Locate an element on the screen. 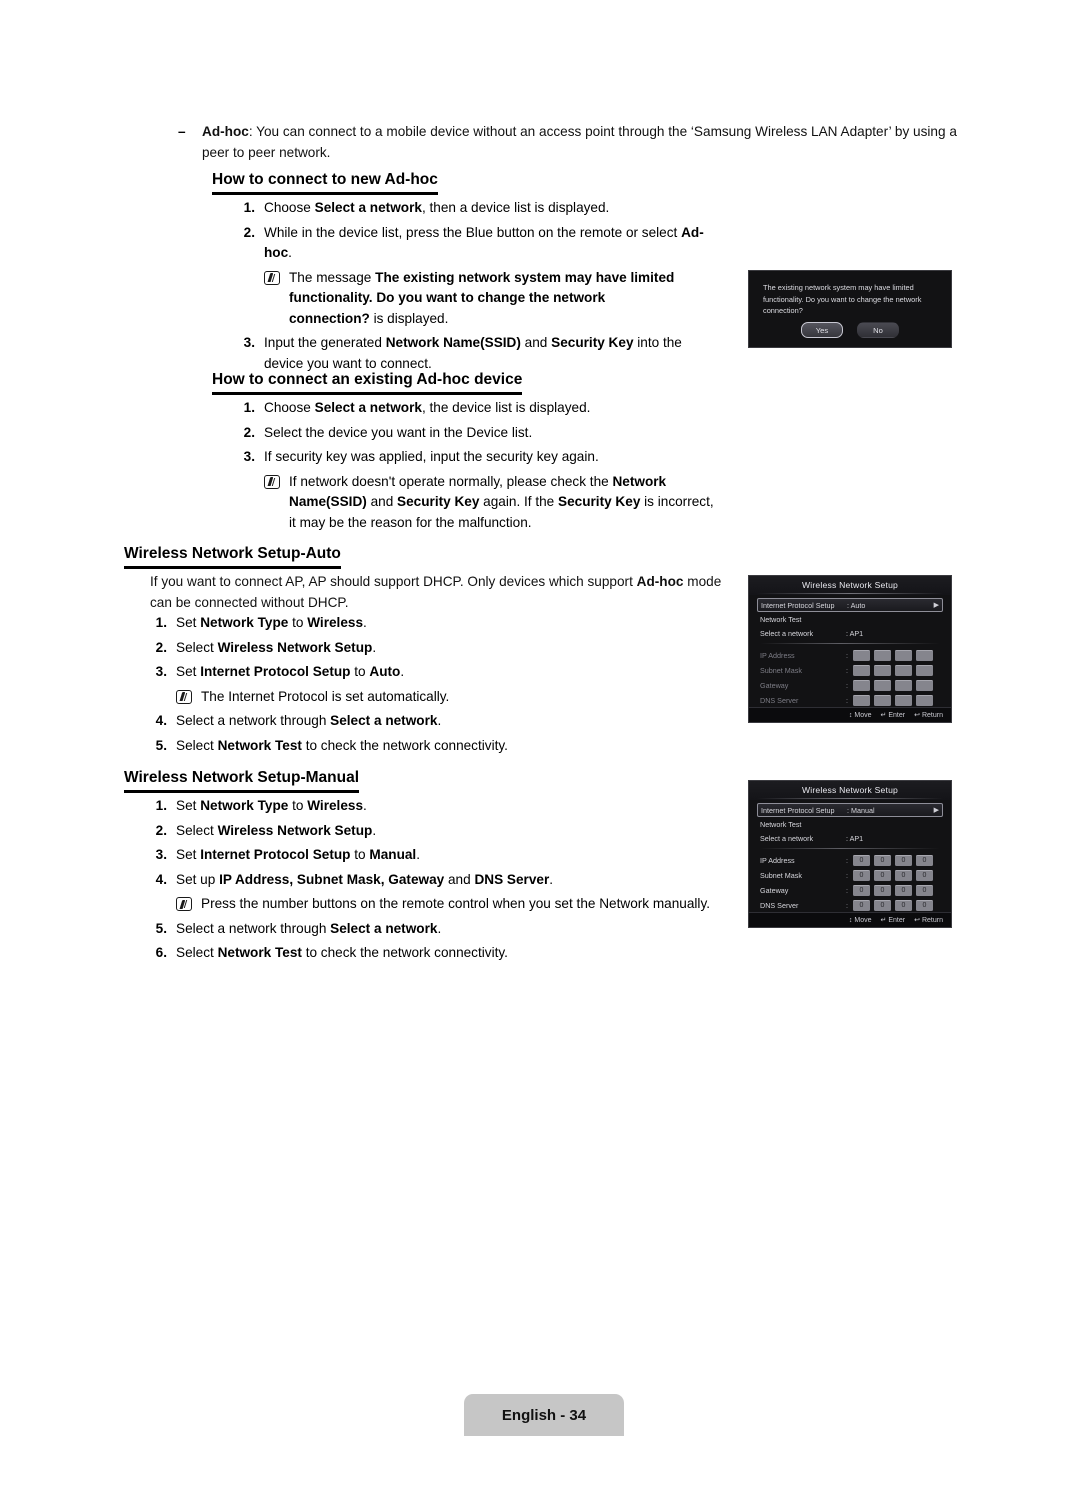 The width and height of the screenshot is (1080, 1488). list-text: Set Internet Protocol Setup to Manual. is located at coordinates (463, 855).